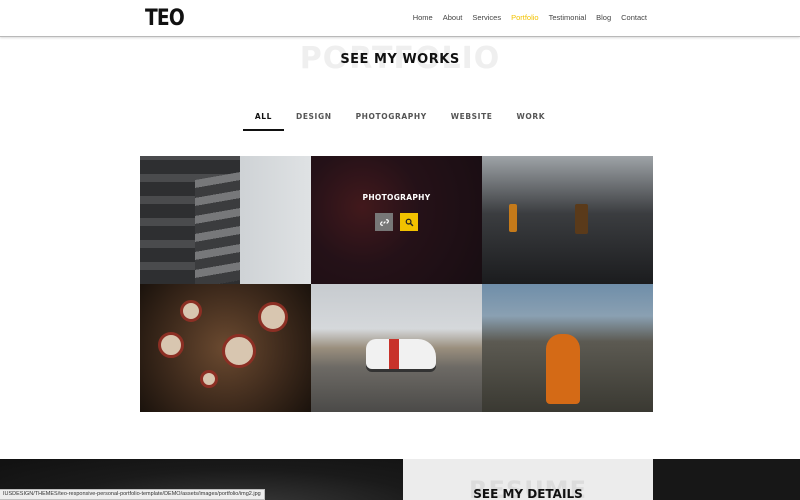 The height and width of the screenshot is (500, 800). I want to click on filter-photography: PHOTOGRAPHY, so click(391, 116).